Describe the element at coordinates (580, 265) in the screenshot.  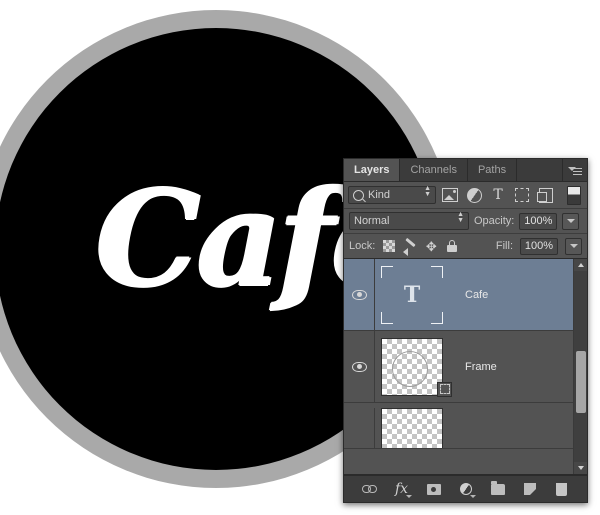
I see `scroll-up-arrow` at that location.